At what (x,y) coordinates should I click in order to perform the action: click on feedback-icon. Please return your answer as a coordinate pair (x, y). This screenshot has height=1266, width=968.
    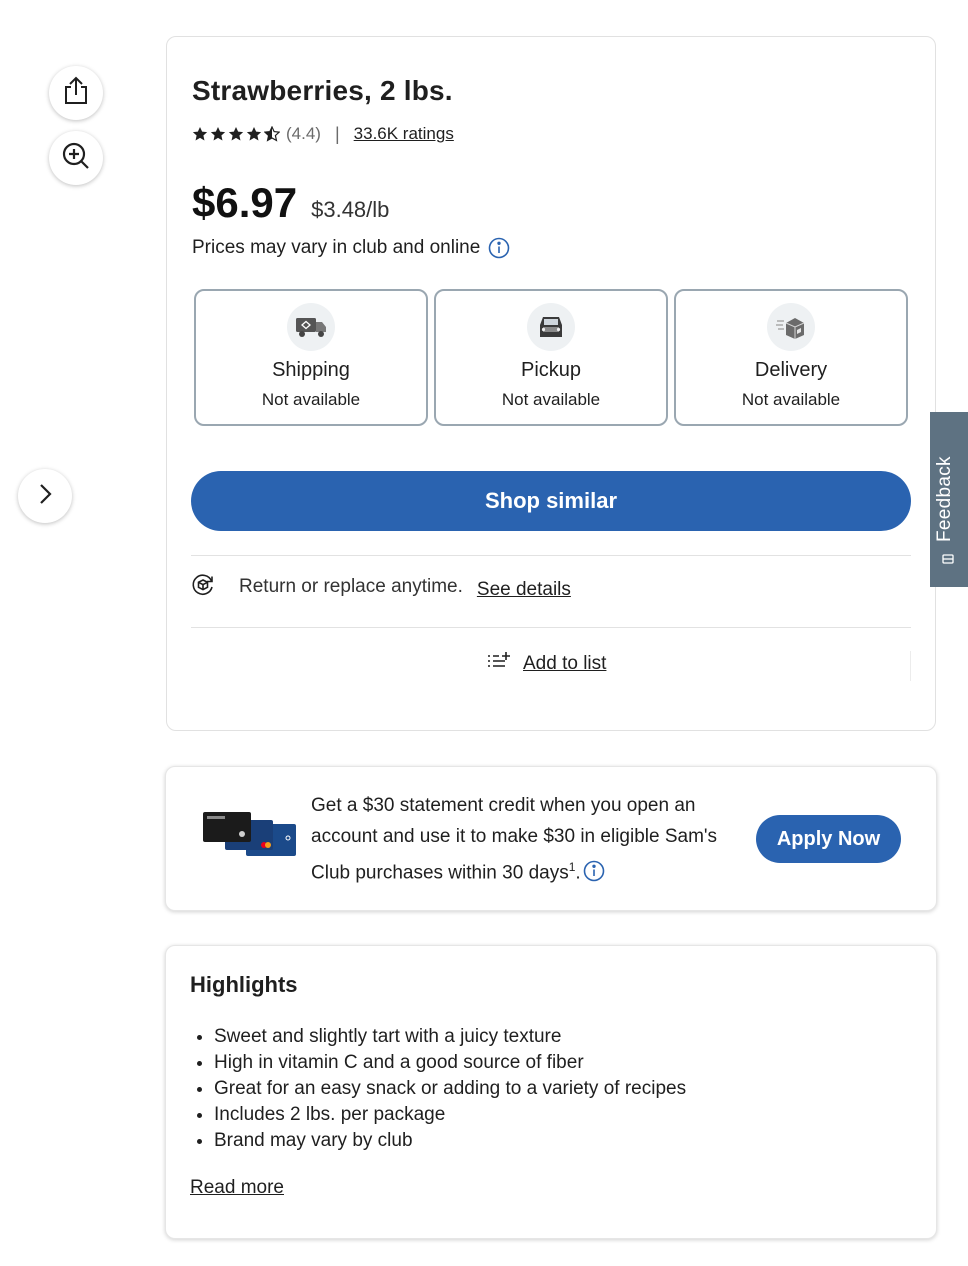
    Looking at the image, I should click on (948, 561).